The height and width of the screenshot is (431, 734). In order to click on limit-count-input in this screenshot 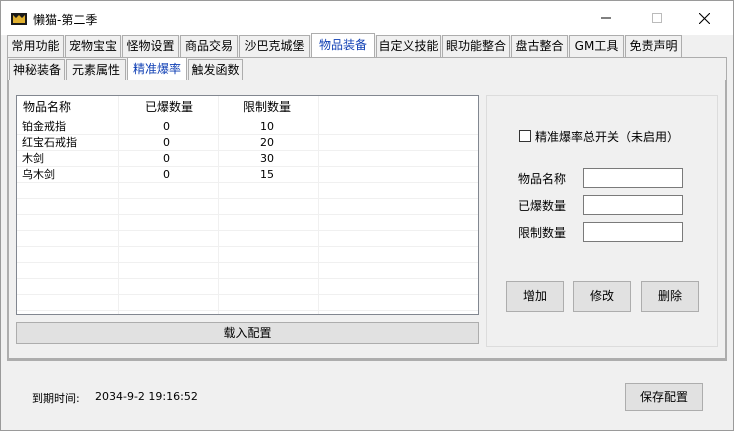, I will do `click(633, 232)`.